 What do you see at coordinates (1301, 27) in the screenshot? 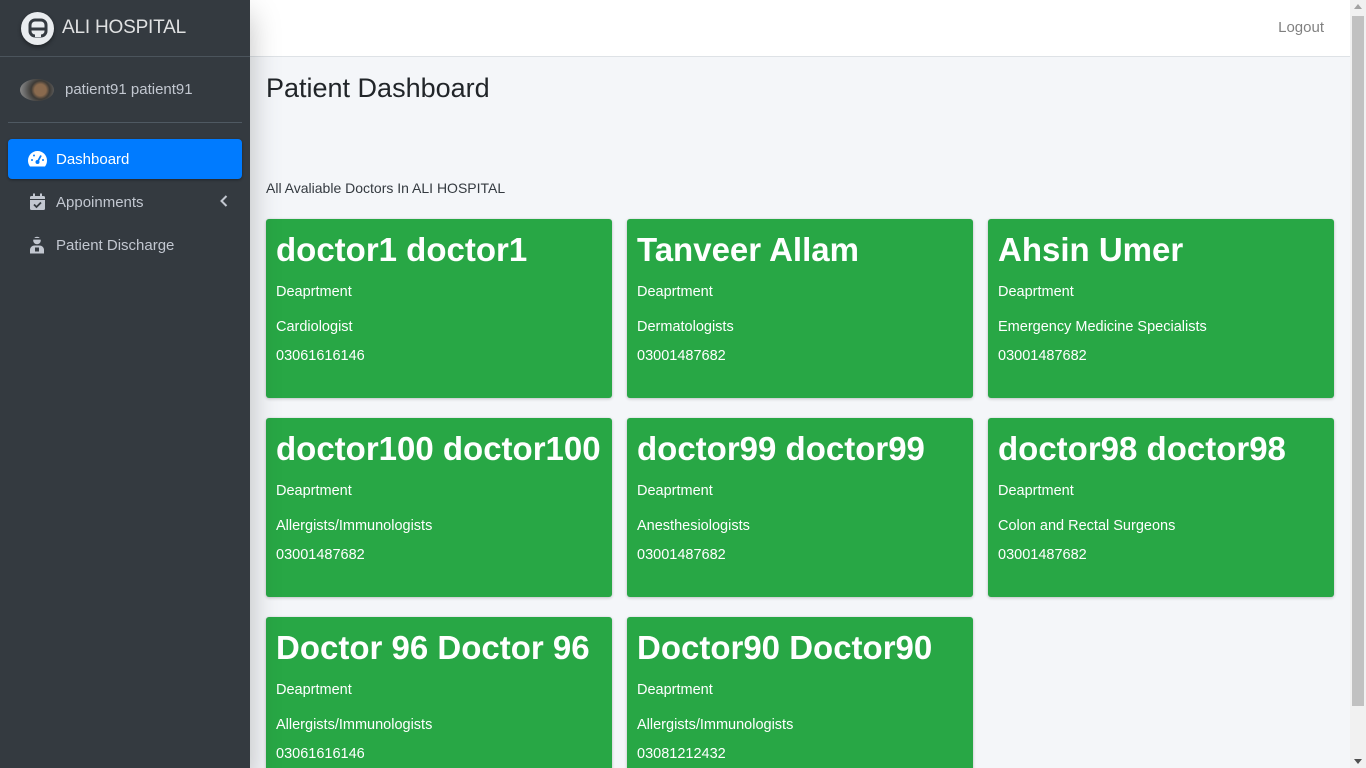
I see `logout-link: Logout` at bounding box center [1301, 27].